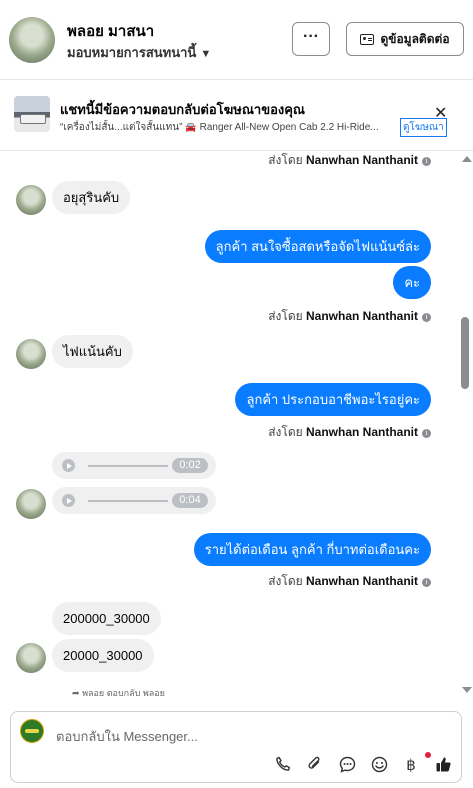 This screenshot has width=473, height=788. What do you see at coordinates (76, 693) in the screenshot?
I see `reply-arrow-icon: ➦` at bounding box center [76, 693].